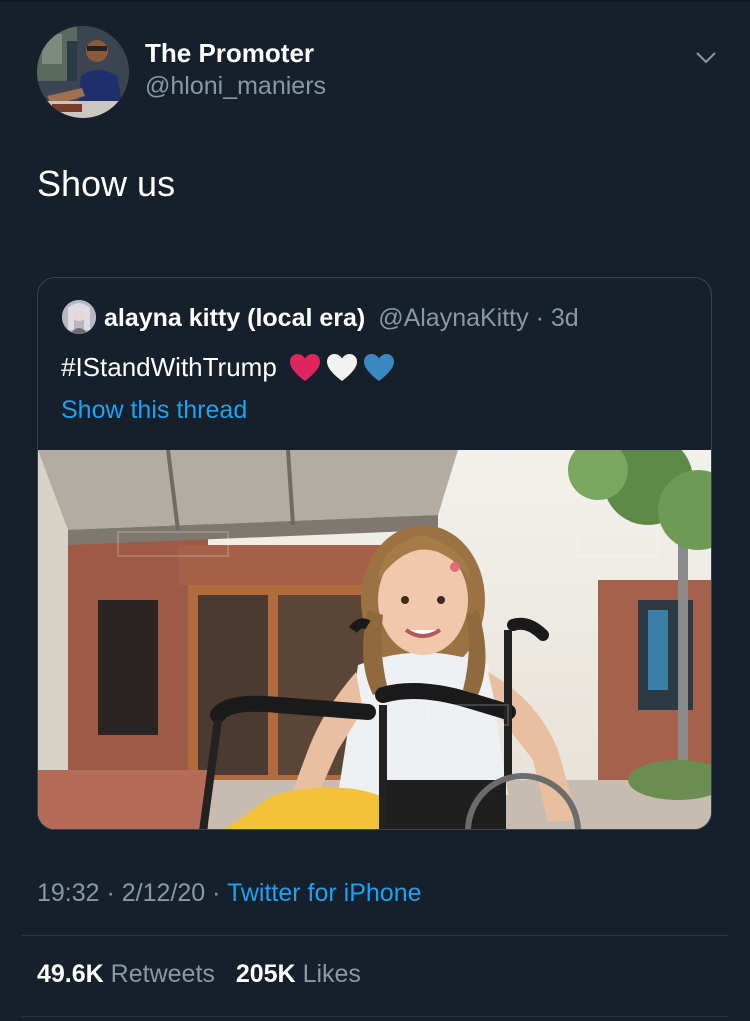 Image resolution: width=750 pixels, height=1021 pixels. What do you see at coordinates (229, 53) in the screenshot?
I see `author-display-name: The Promoter` at bounding box center [229, 53].